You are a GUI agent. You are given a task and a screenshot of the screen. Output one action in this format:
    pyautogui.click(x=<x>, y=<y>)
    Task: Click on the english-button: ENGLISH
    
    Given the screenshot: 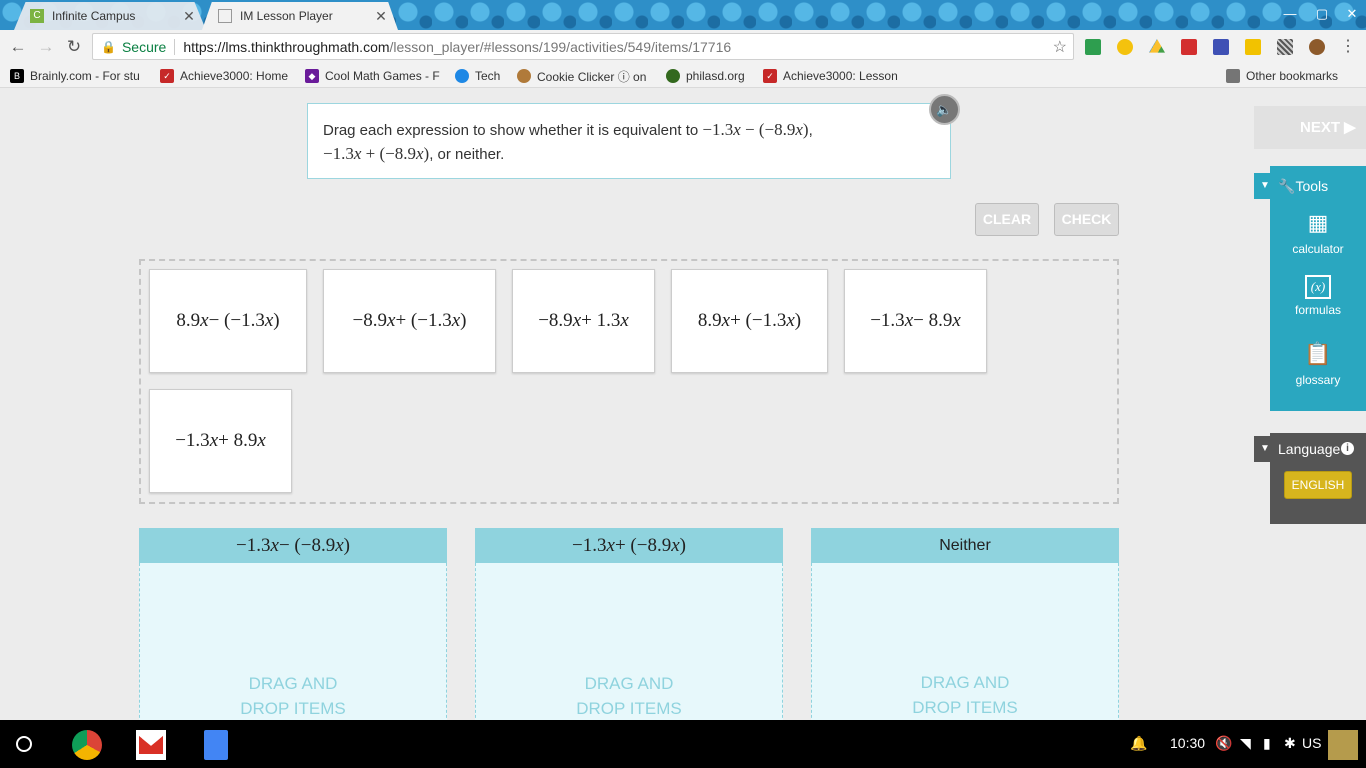 What is the action you would take?
    pyautogui.click(x=1318, y=485)
    